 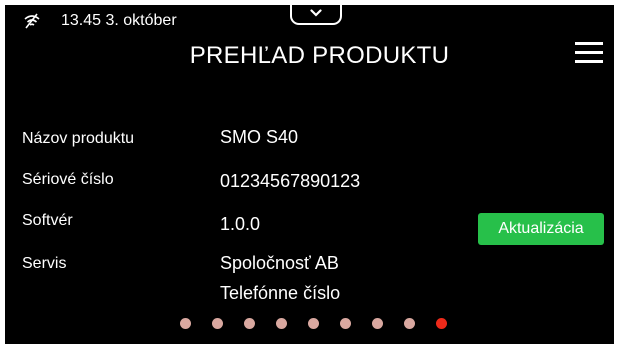 I want to click on status-bar: 13.45 3. október, so click(x=100, y=21).